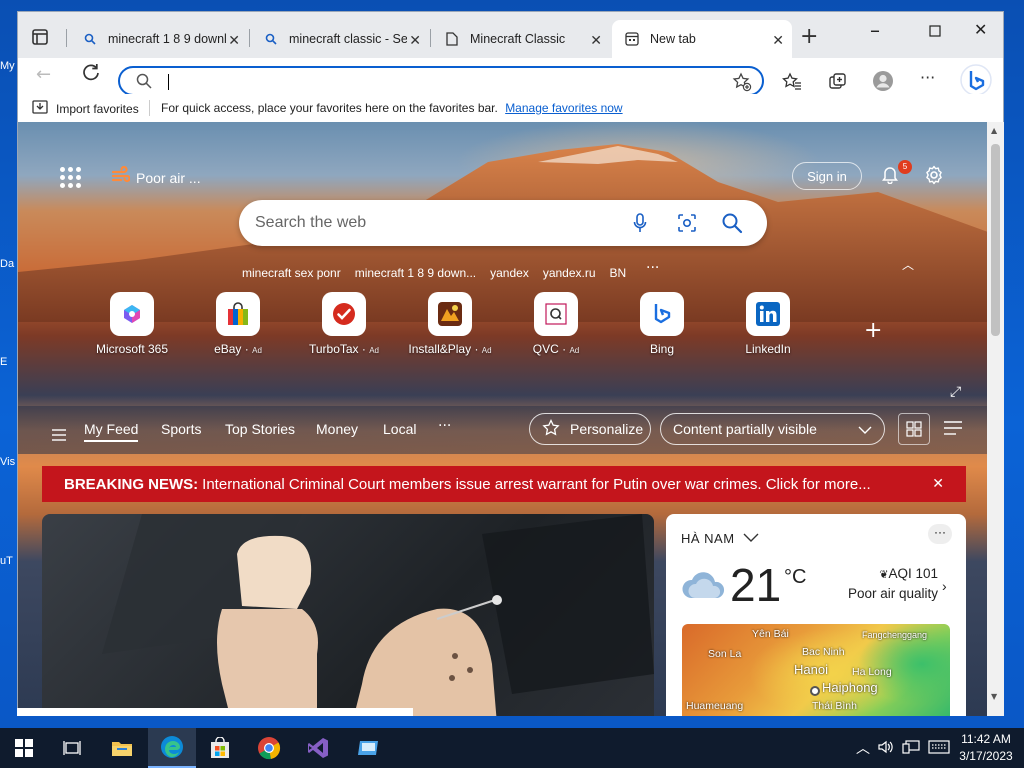 Image resolution: width=1024 pixels, height=768 pixels. I want to click on weather-location: HÀ NAM, so click(720, 538).